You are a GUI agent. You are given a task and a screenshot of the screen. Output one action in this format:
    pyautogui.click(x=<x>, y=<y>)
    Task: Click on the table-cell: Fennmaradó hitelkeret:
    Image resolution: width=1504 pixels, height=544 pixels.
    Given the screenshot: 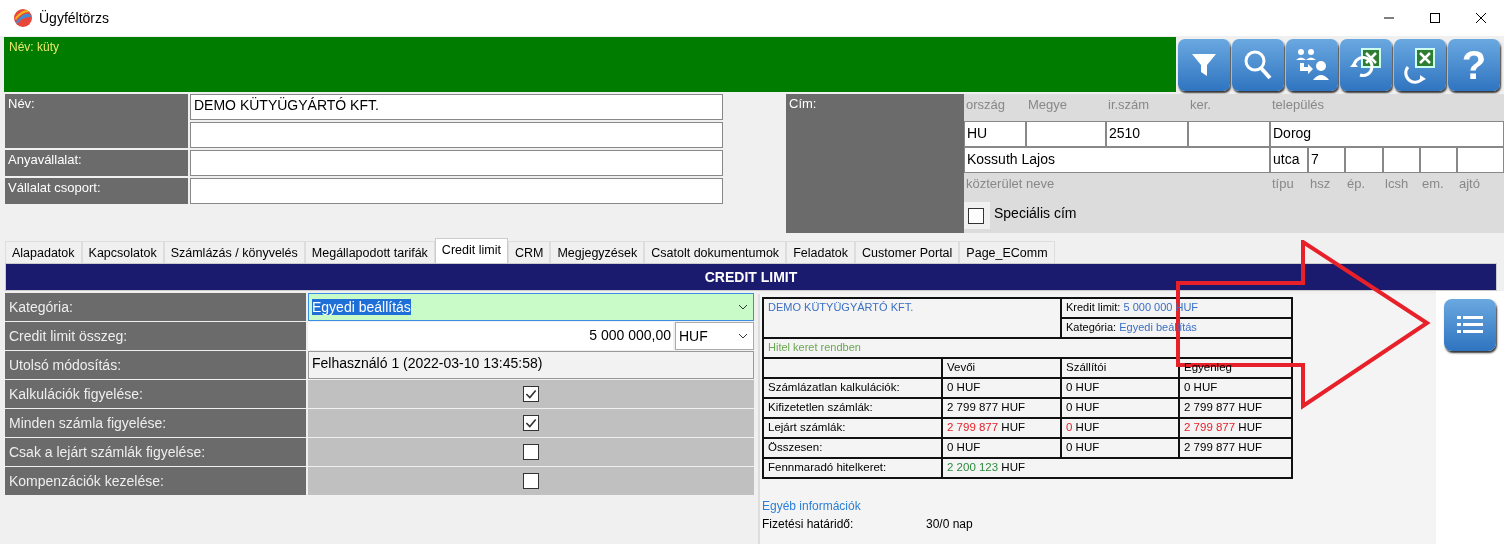 What is the action you would take?
    pyautogui.click(x=852, y=468)
    